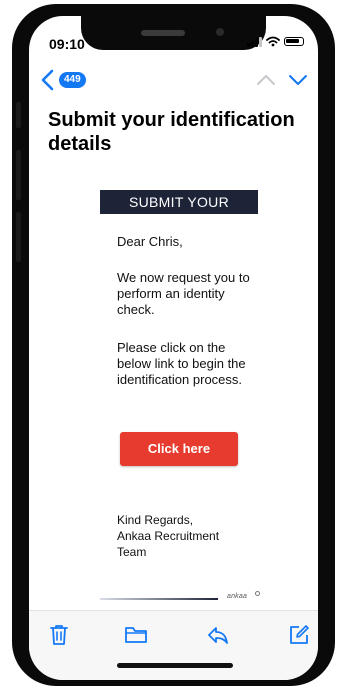 This screenshot has height=692, width=345. What do you see at coordinates (218, 635) in the screenshot?
I see `reply-icon` at bounding box center [218, 635].